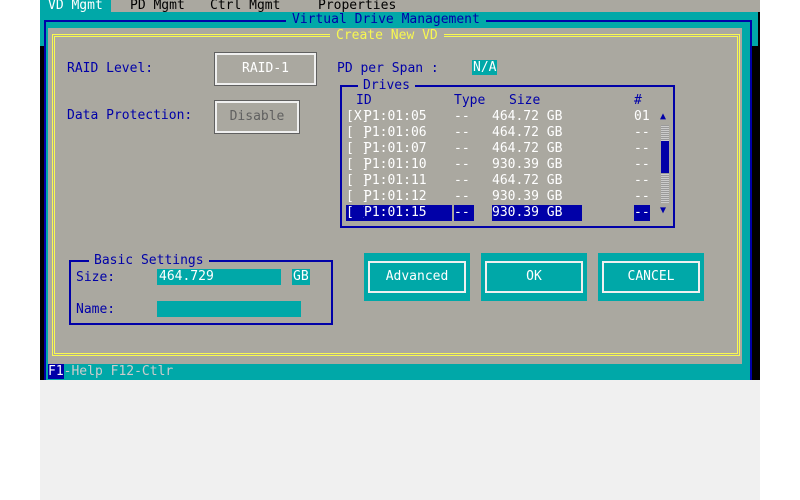  What do you see at coordinates (56, 371) in the screenshot?
I see `f1-key: F1` at bounding box center [56, 371].